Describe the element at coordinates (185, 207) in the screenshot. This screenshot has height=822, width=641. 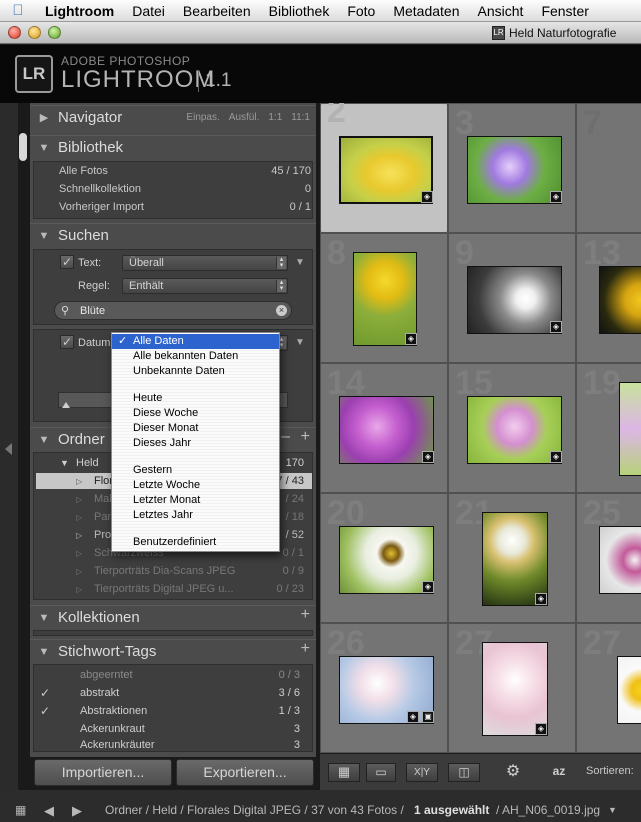
I see `library-row-previous: Vorheriger Import 0 / 1` at that location.